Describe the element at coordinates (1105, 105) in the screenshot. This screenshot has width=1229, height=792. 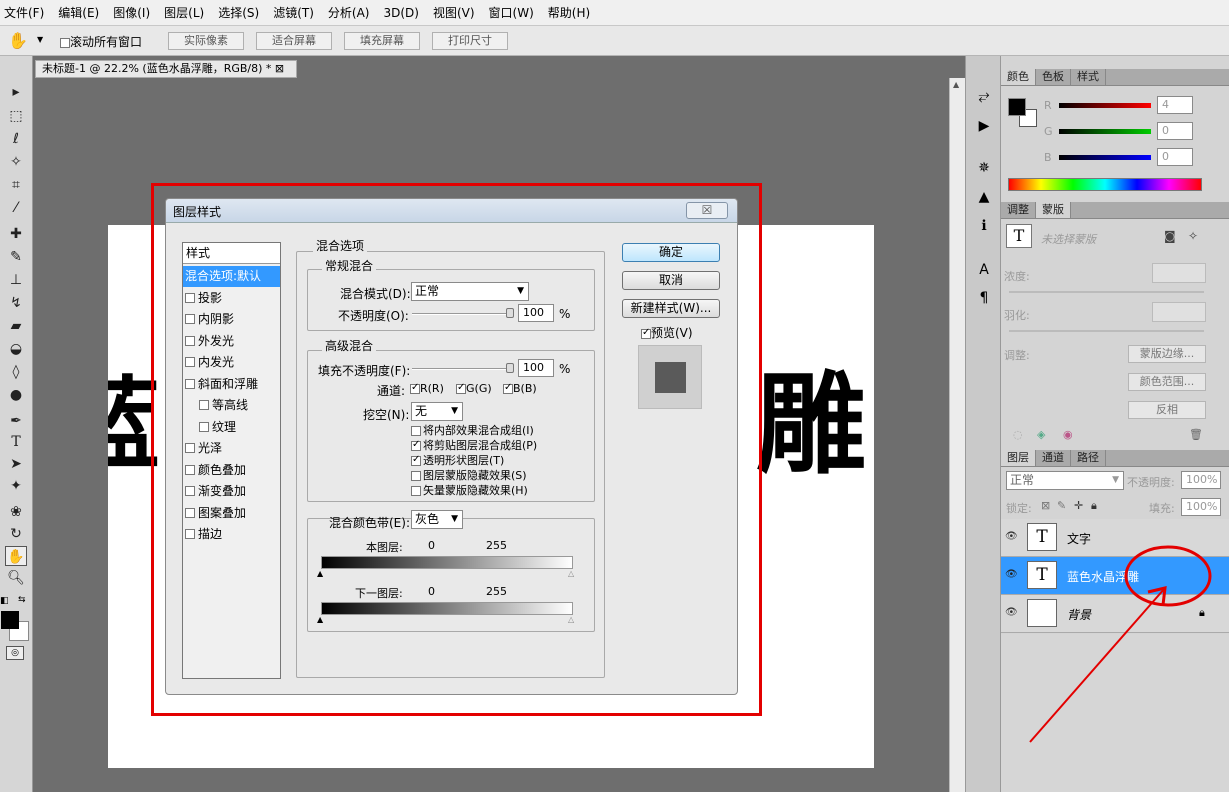
I see `red-channel-slider` at that location.